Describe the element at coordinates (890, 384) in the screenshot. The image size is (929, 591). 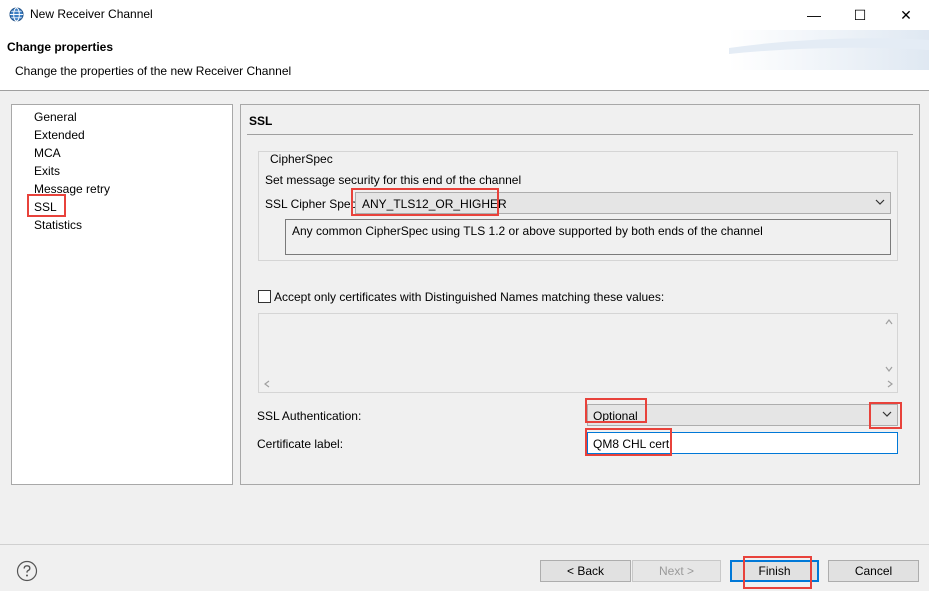
I see `scroll-right-icon` at that location.